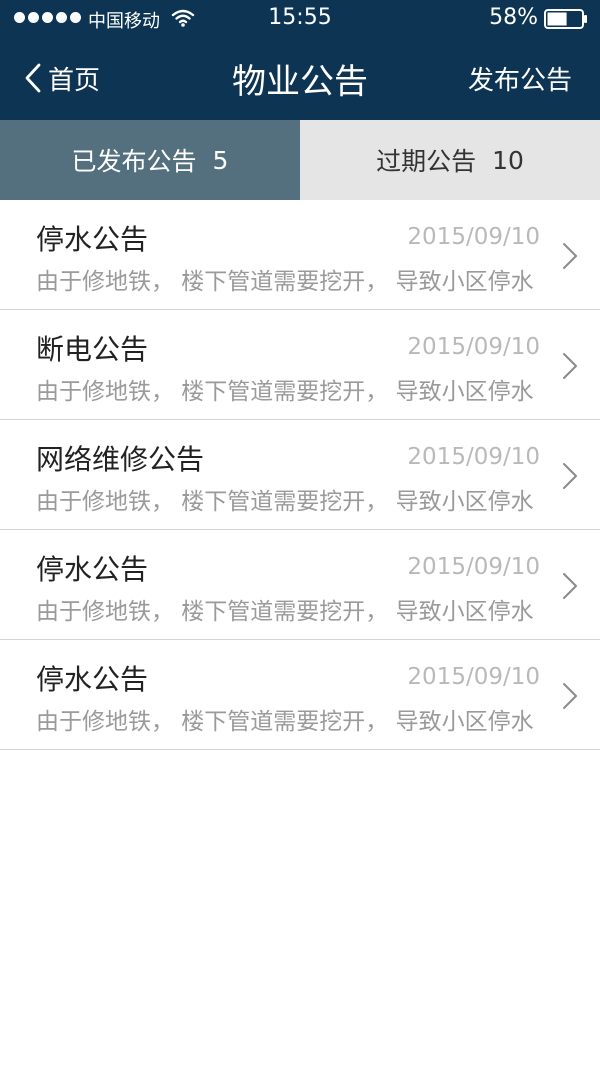 The height and width of the screenshot is (1065, 600). What do you see at coordinates (134, 161) in the screenshot?
I see `tab-label: 已发布公告` at bounding box center [134, 161].